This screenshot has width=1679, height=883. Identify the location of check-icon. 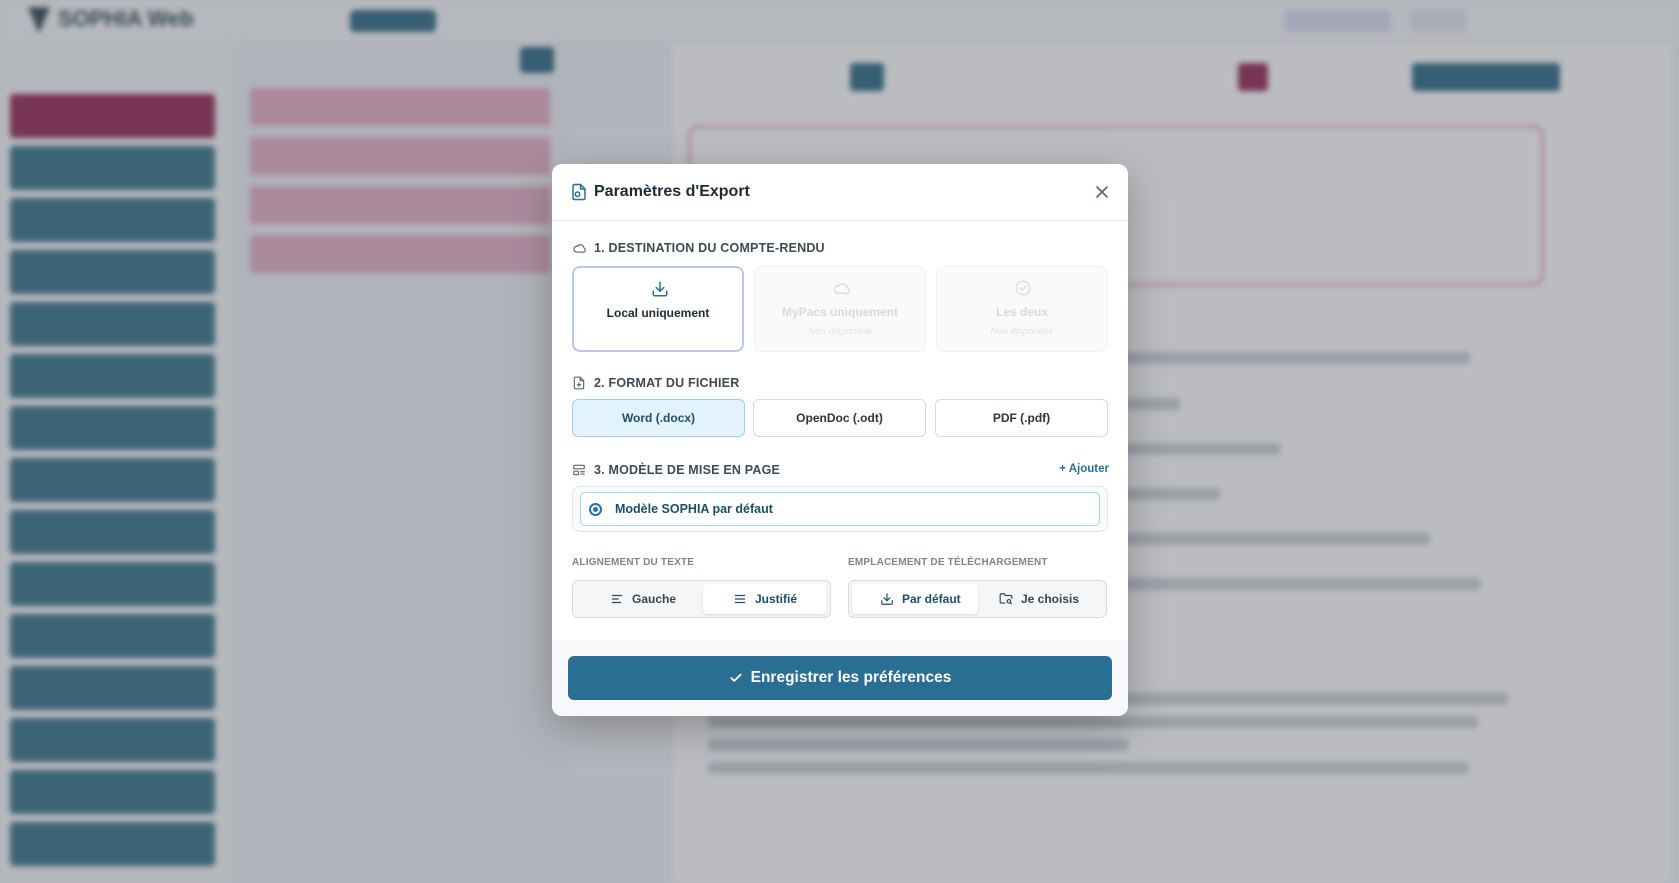
(736, 677).